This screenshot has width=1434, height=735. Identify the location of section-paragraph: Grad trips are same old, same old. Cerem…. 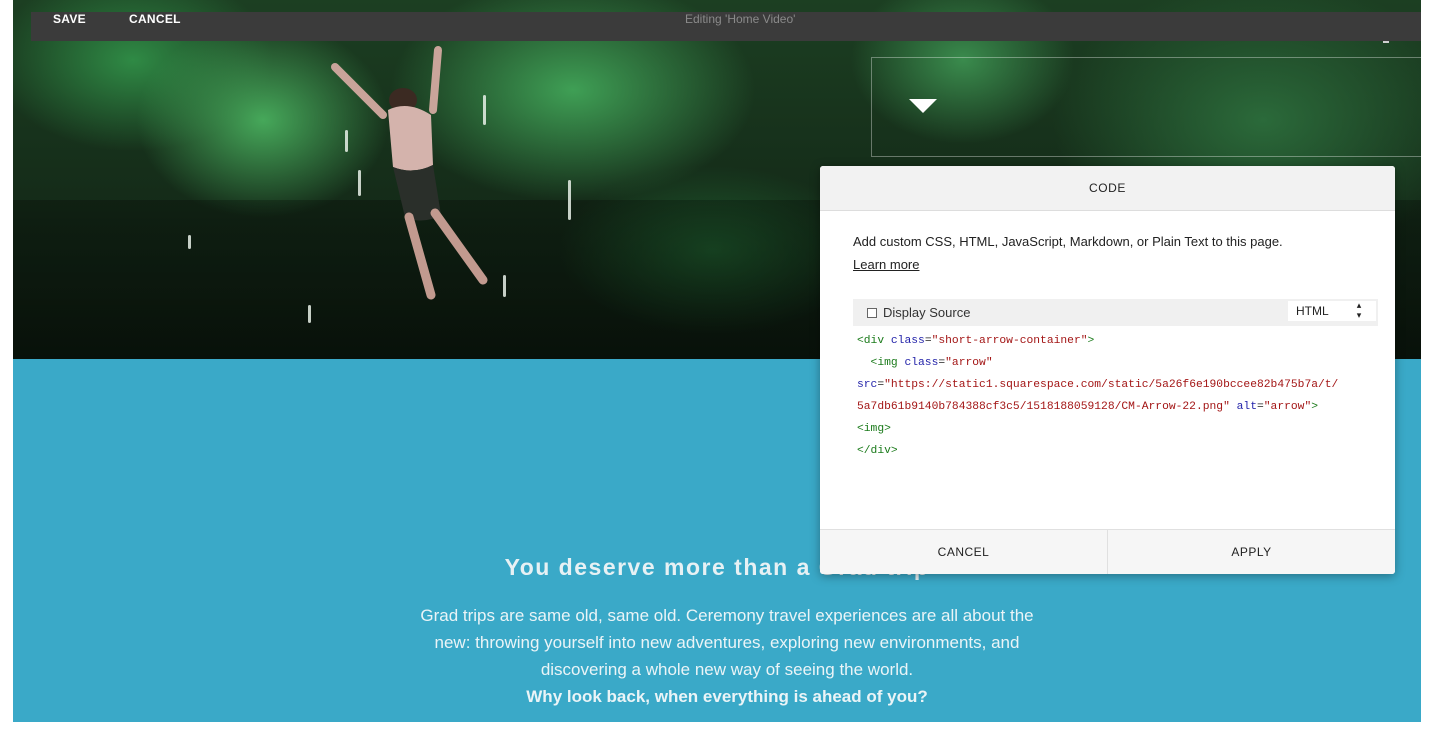
(727, 656).